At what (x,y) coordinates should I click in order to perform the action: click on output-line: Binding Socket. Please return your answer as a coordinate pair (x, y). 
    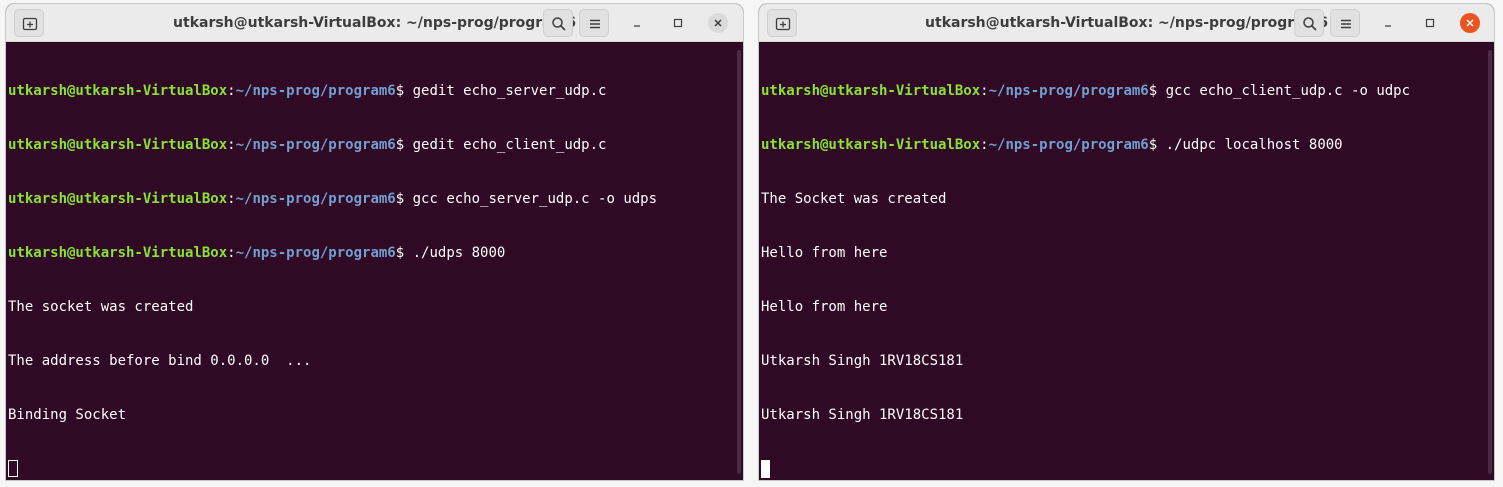
    Looking at the image, I should click on (67, 415).